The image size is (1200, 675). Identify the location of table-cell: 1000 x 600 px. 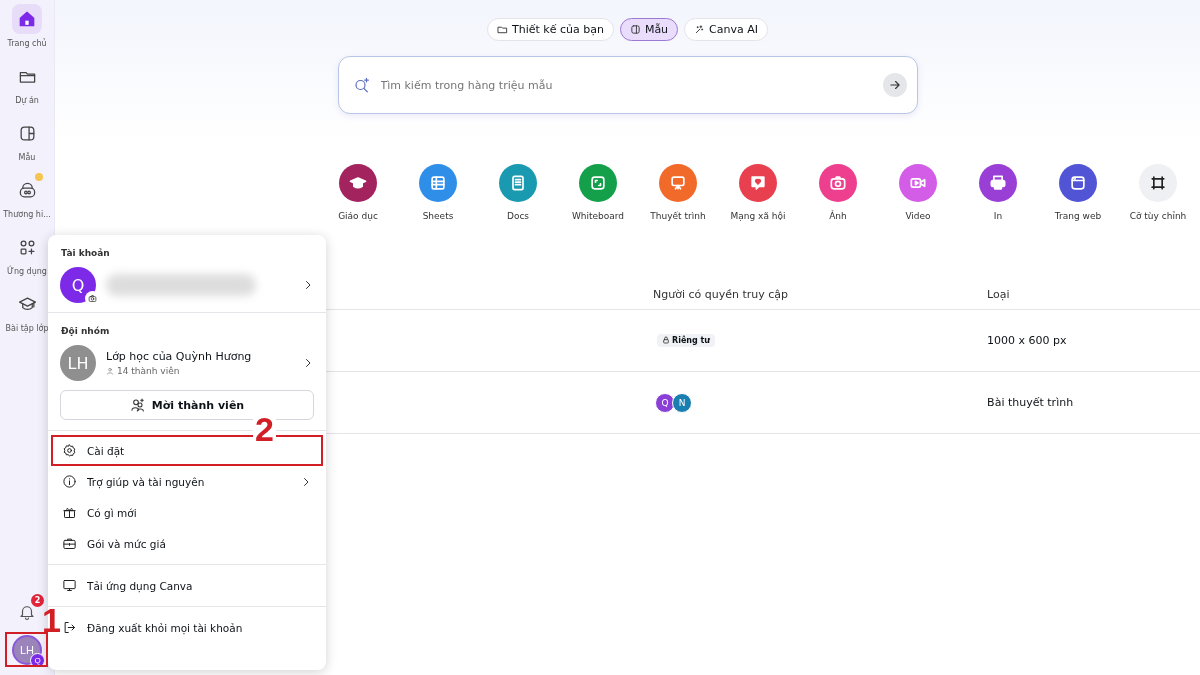
(1027, 340).